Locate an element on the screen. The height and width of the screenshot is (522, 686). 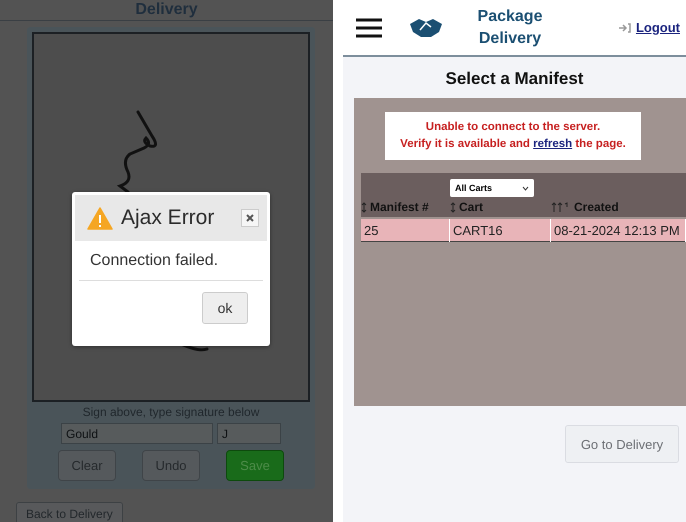
error-message: Unable to connect to the server. Verify it is available and refresh the page. is located at coordinates (513, 136).